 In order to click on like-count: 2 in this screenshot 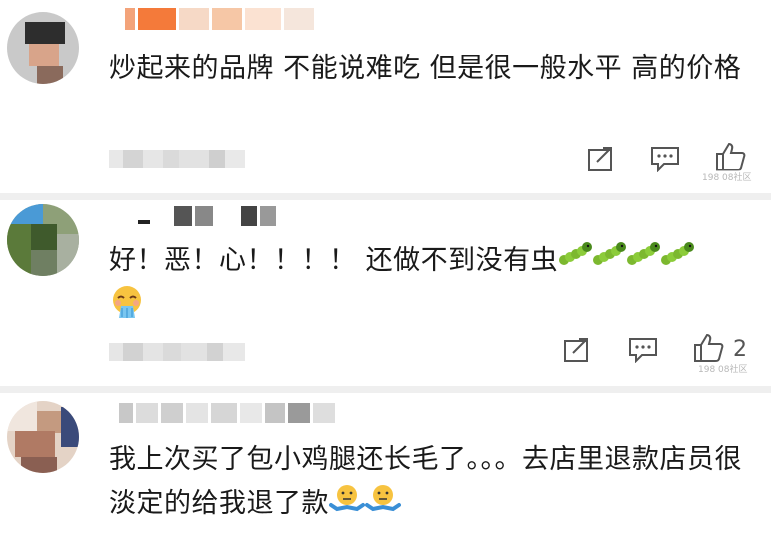, I will do `click(740, 349)`.